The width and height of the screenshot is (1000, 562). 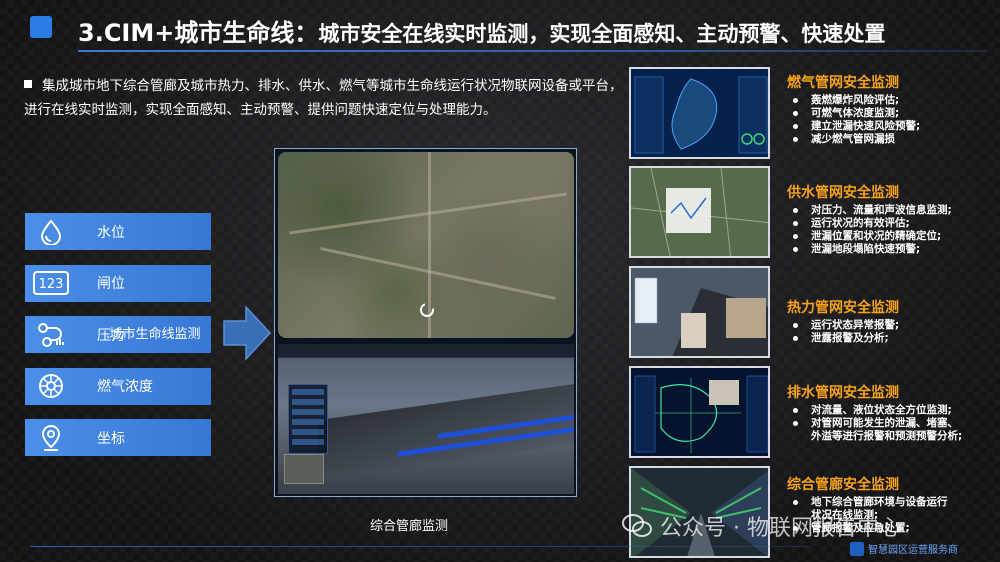 I want to click on param-label: 闸位, so click(x=111, y=284).